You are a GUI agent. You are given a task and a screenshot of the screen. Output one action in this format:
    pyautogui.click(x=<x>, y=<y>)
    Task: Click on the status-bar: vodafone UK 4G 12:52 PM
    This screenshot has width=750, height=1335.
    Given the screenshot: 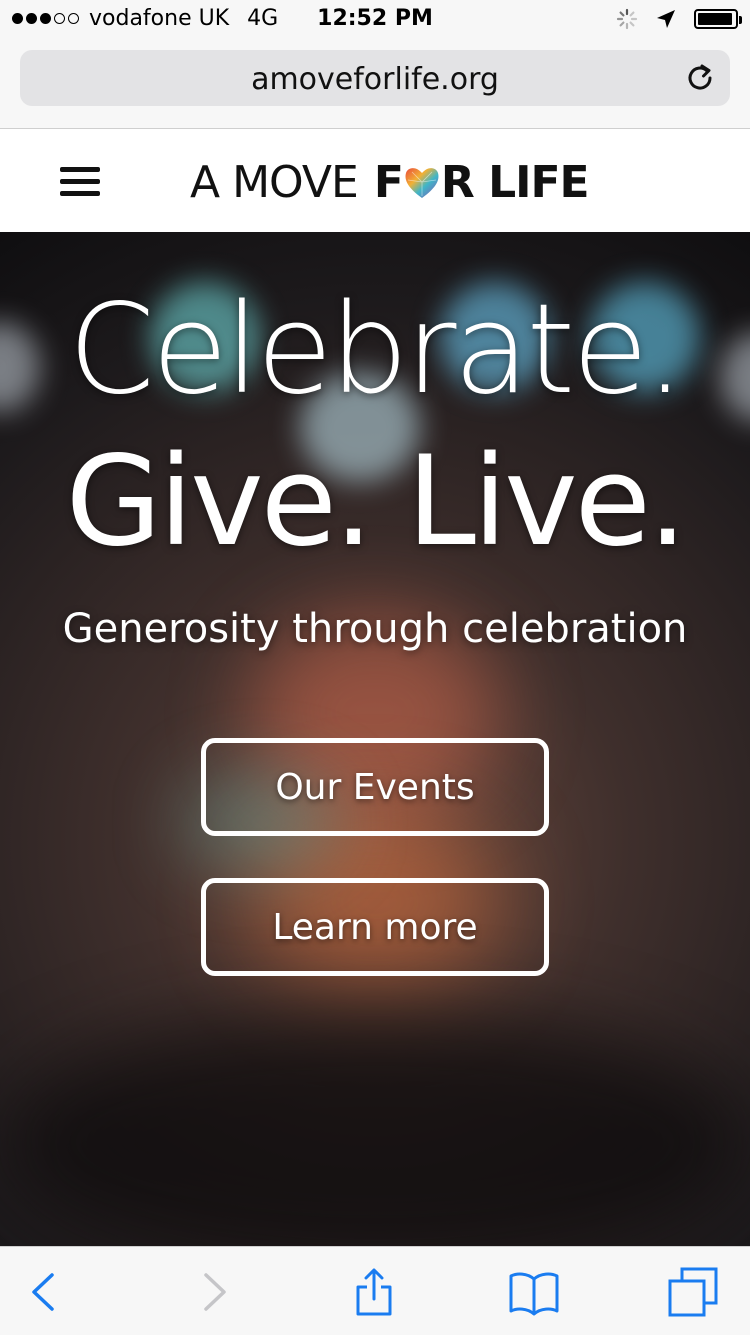 What is the action you would take?
    pyautogui.click(x=375, y=20)
    